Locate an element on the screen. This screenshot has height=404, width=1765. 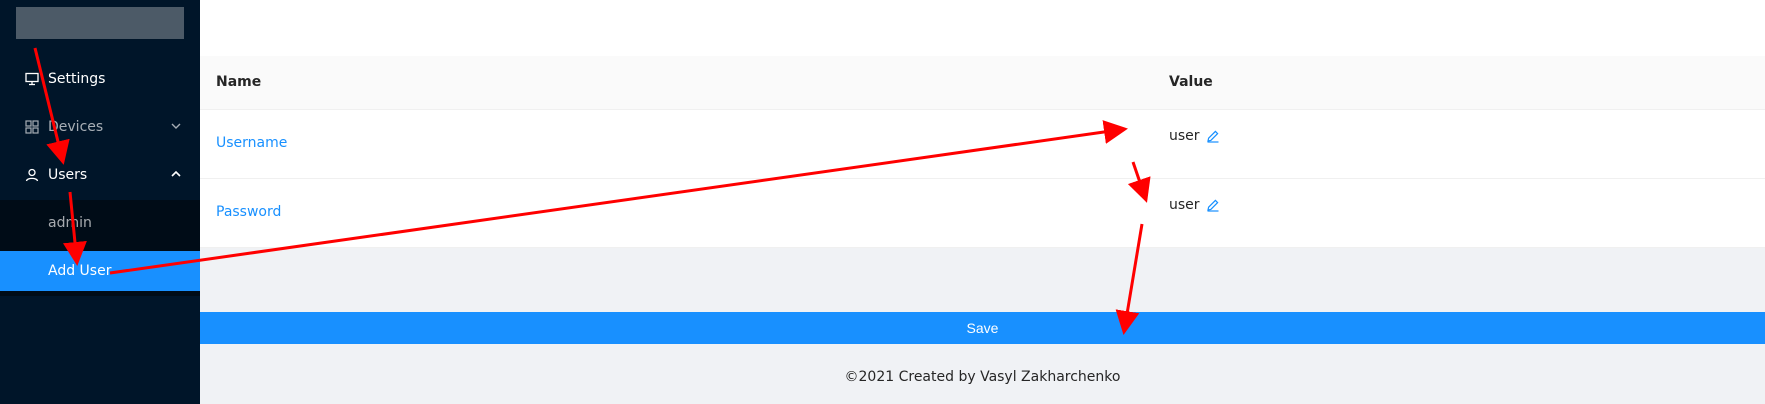
chevron-down-icon is located at coordinates (176, 126).